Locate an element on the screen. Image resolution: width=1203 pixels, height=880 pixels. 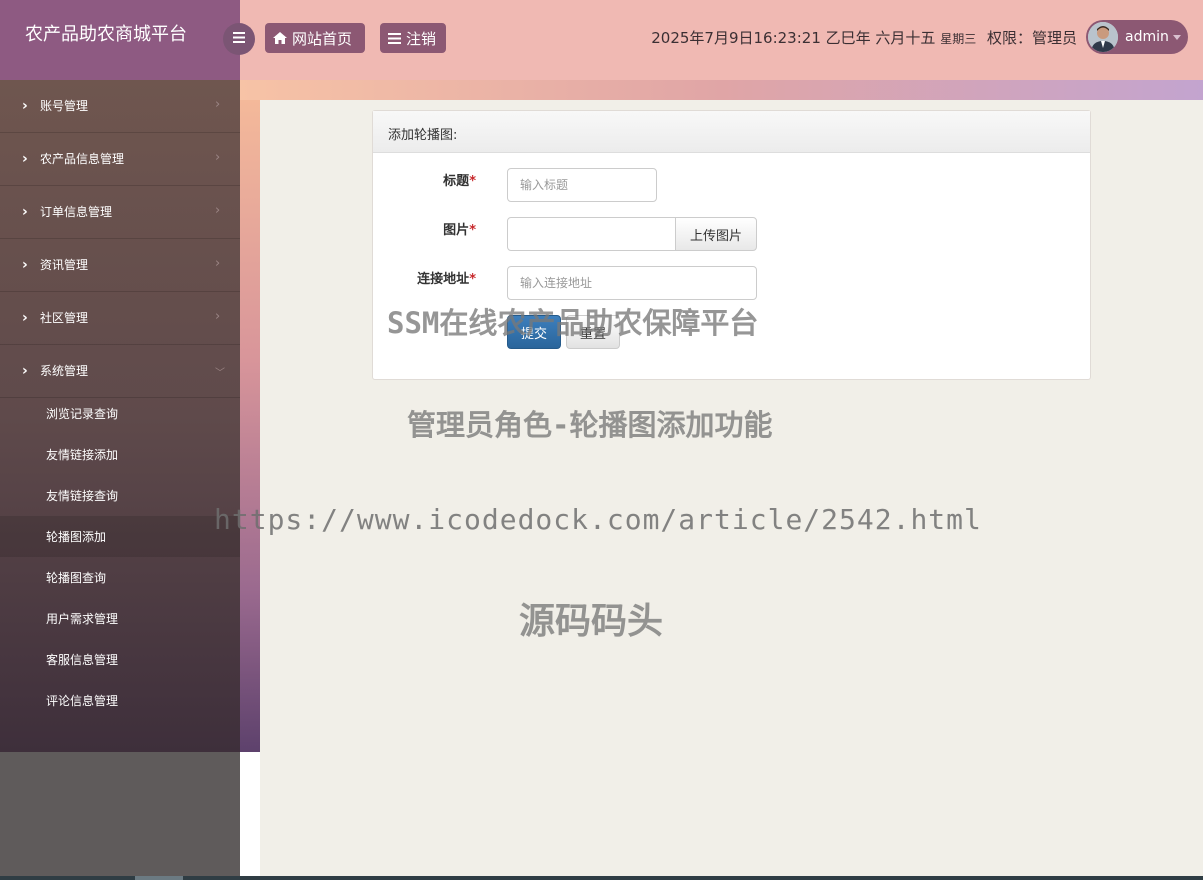
user-menu: admin is located at coordinates (1137, 37).